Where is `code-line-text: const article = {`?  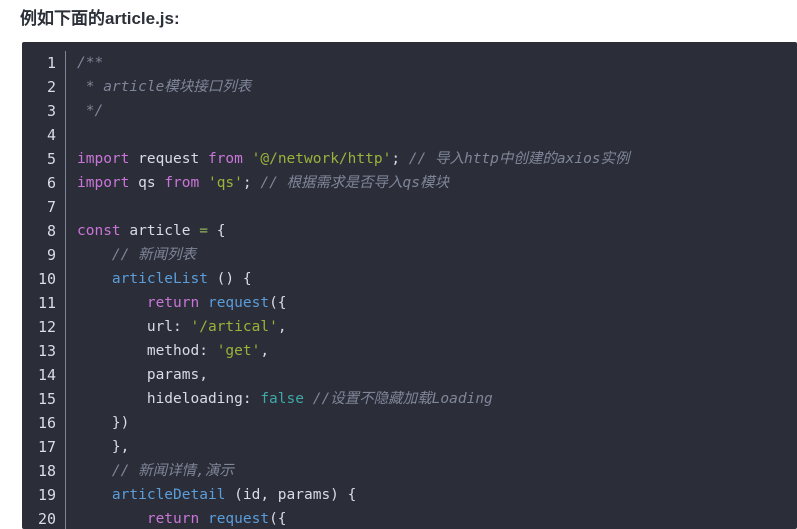 code-line-text: const article = { is located at coordinates (431, 231).